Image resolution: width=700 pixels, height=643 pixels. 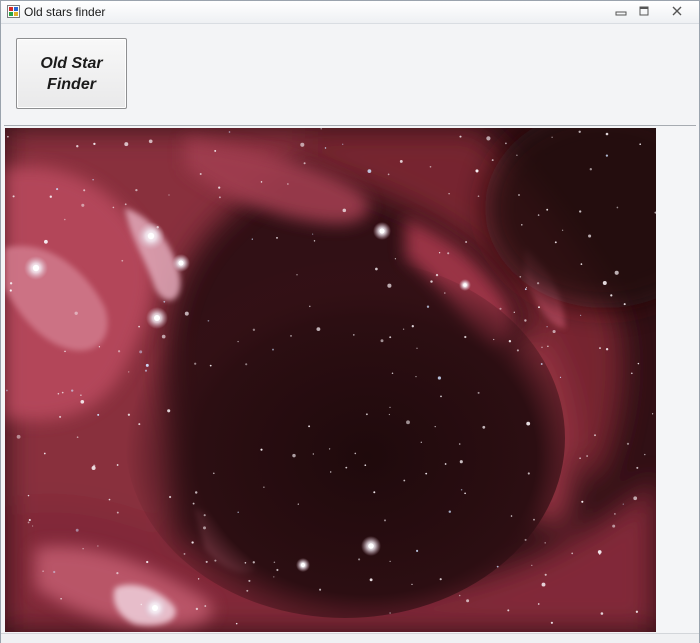 I want to click on close-icon, so click(x=677, y=10).